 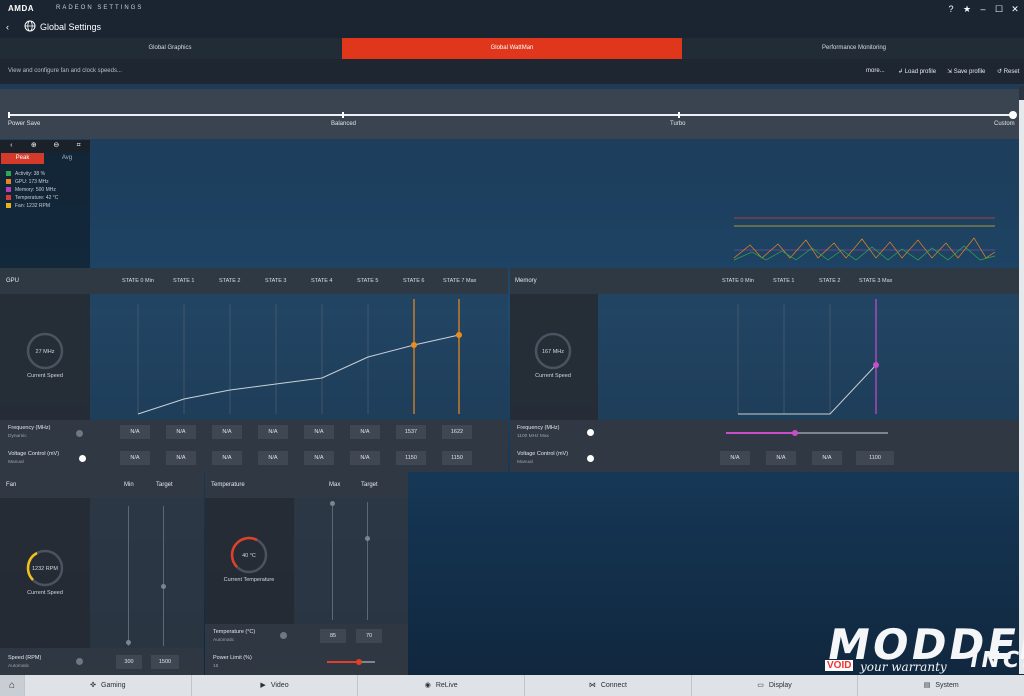 What do you see at coordinates (590, 432) in the screenshot?
I see `memory-frequency-toggle` at bounding box center [590, 432].